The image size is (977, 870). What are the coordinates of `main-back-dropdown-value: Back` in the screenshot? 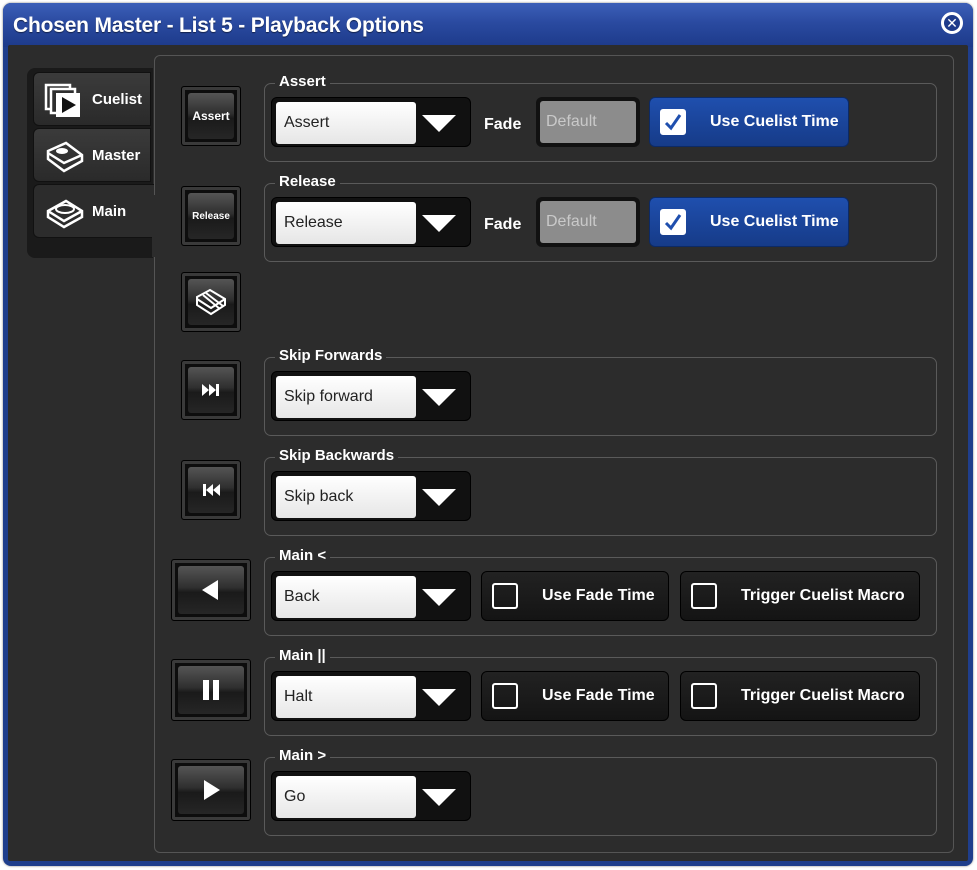 It's located at (346, 597).